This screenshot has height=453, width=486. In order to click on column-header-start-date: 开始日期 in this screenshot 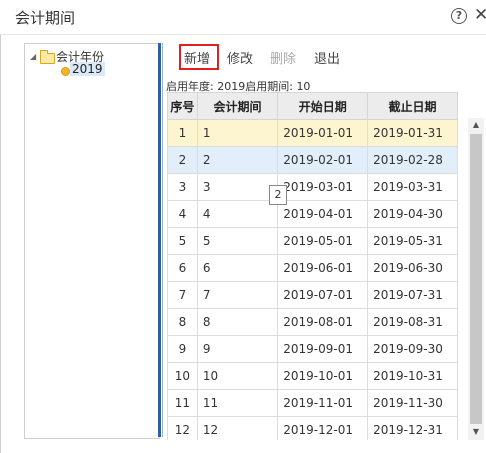, I will do `click(323, 106)`.